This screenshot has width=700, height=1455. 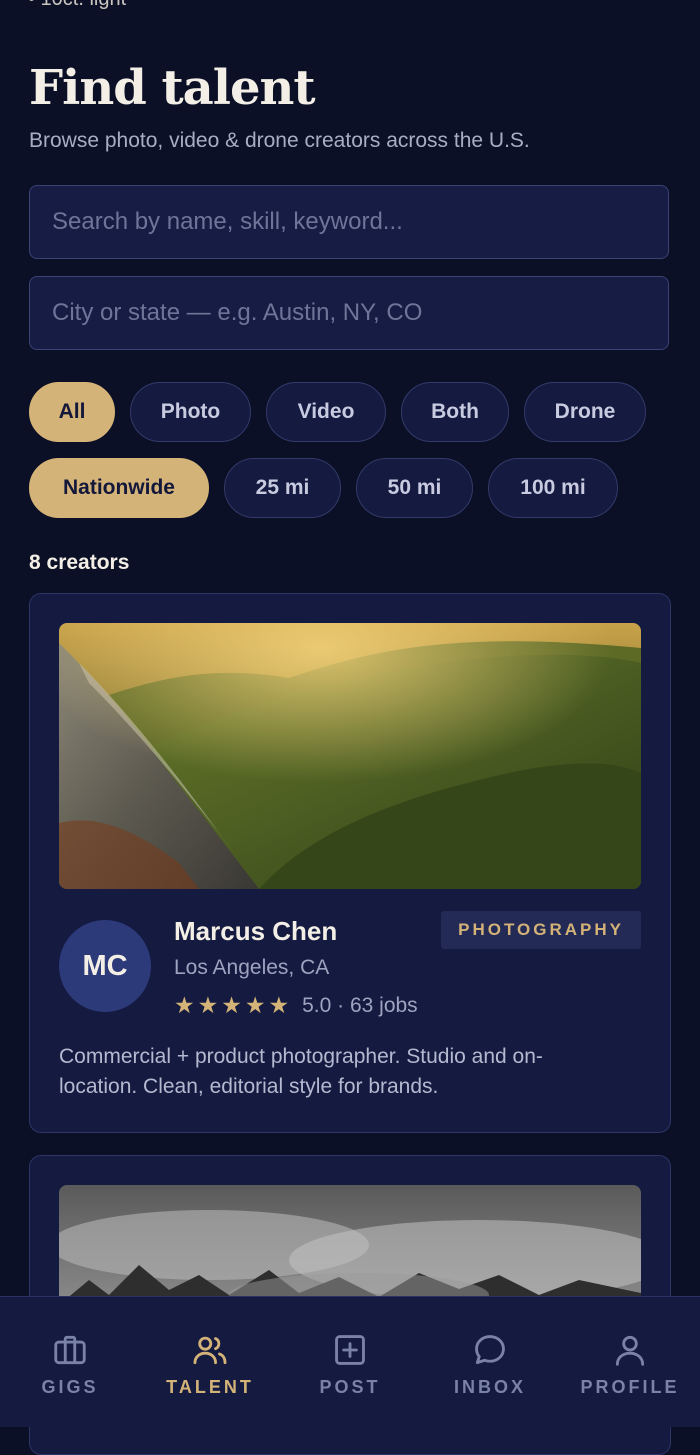 I want to click on previous-content-fragment: • 10ct. light, so click(x=77, y=5).